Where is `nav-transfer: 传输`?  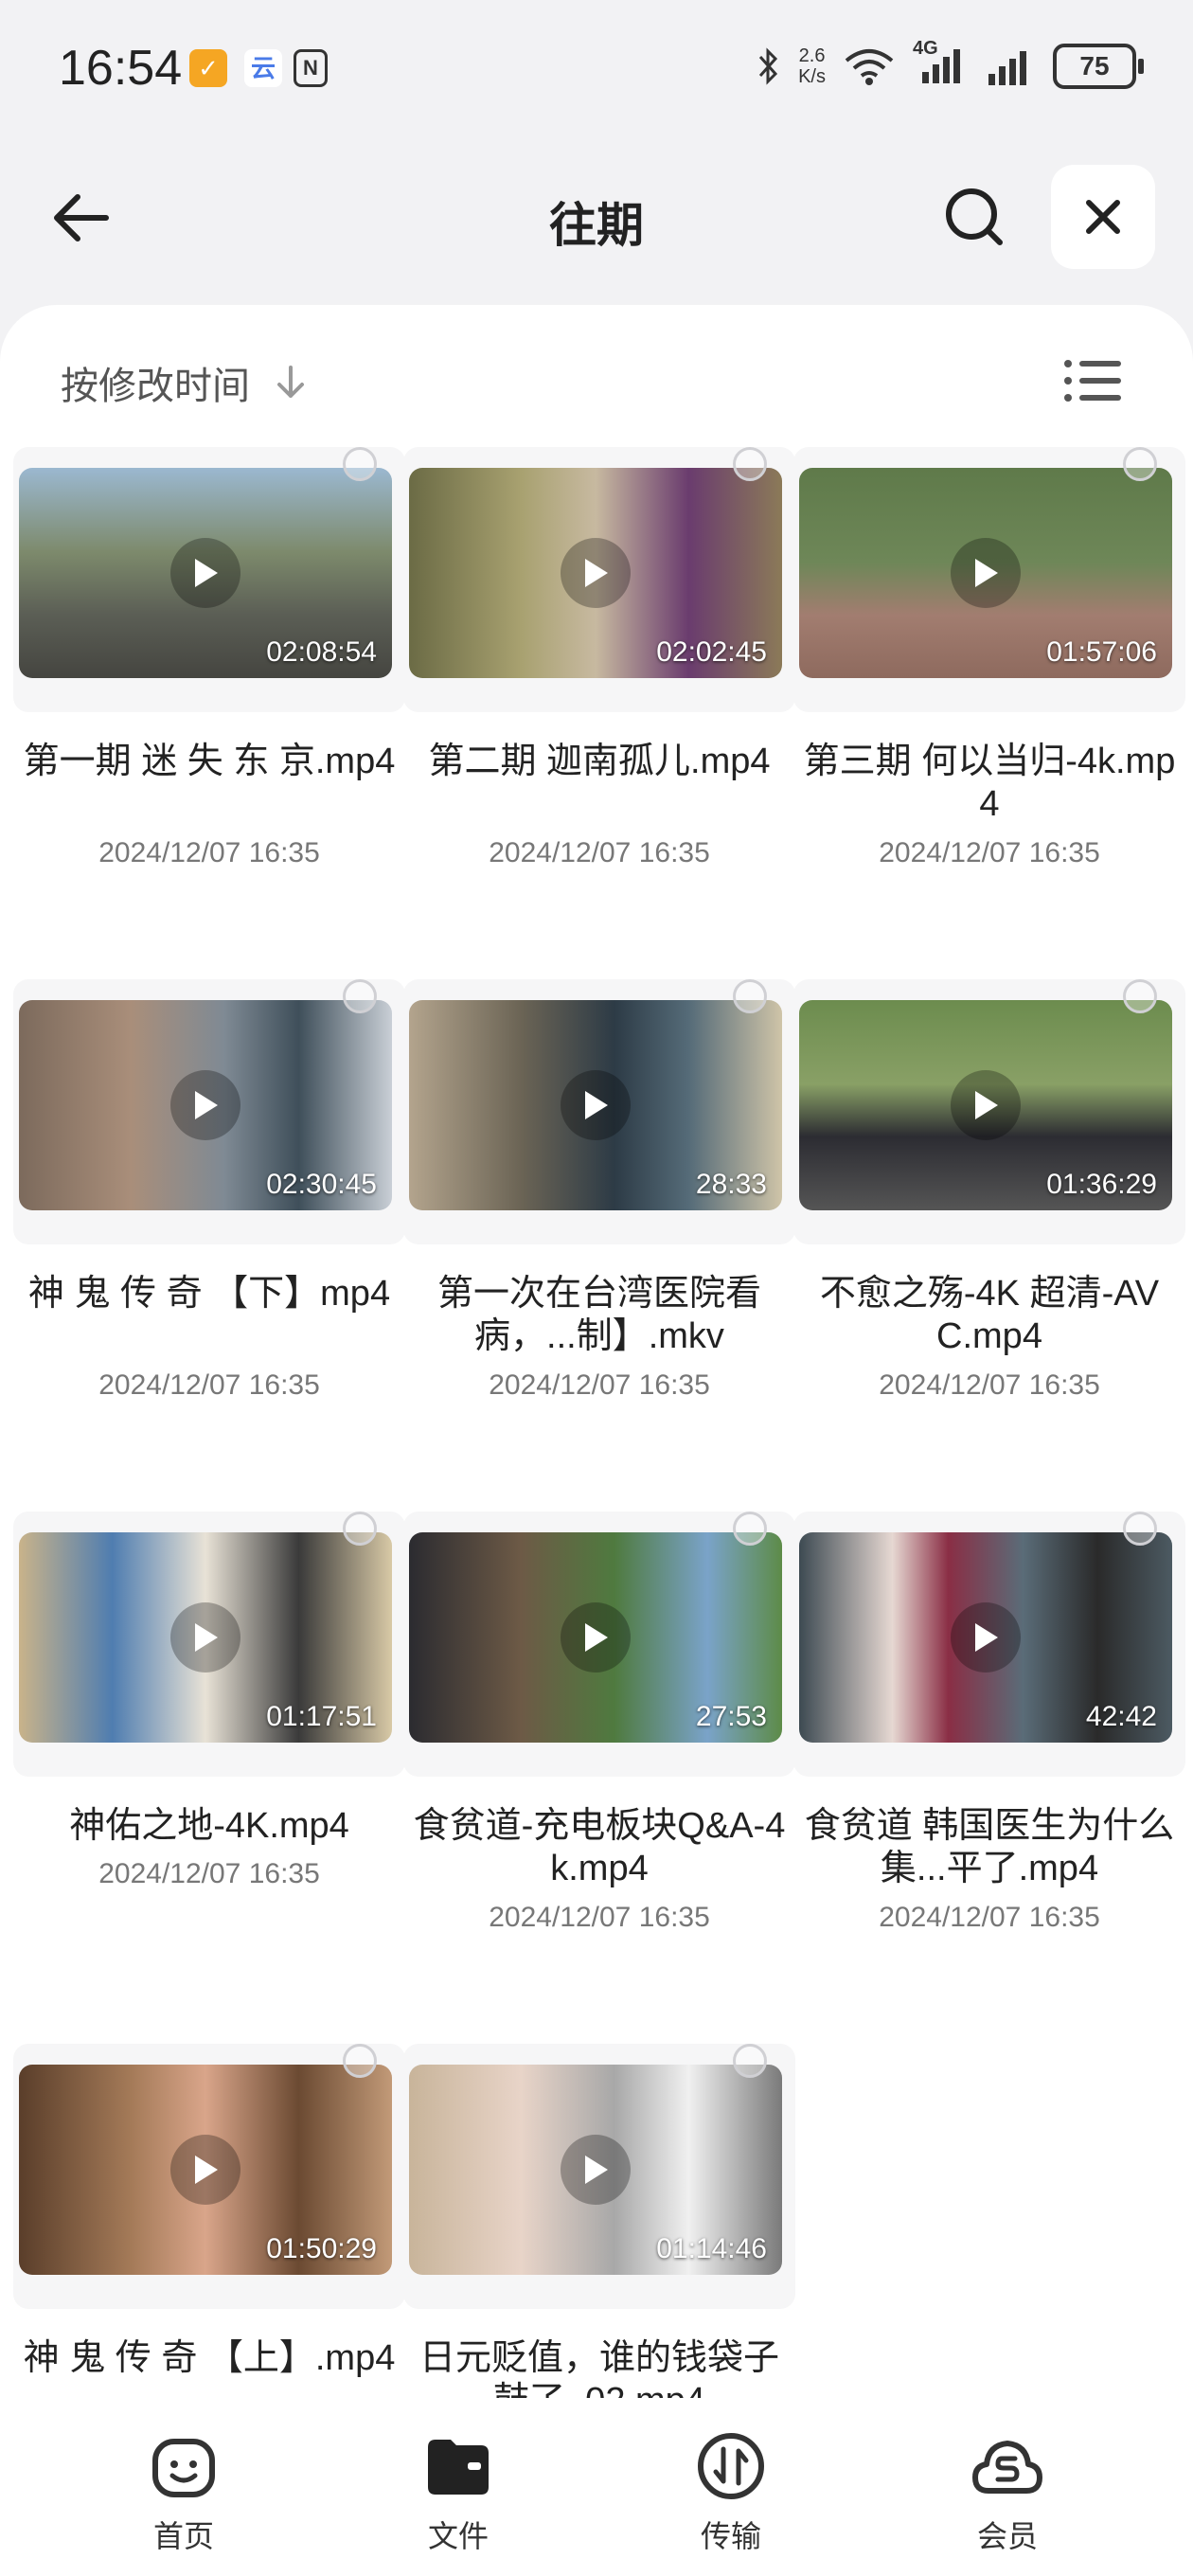 nav-transfer: 传输 is located at coordinates (731, 2492).